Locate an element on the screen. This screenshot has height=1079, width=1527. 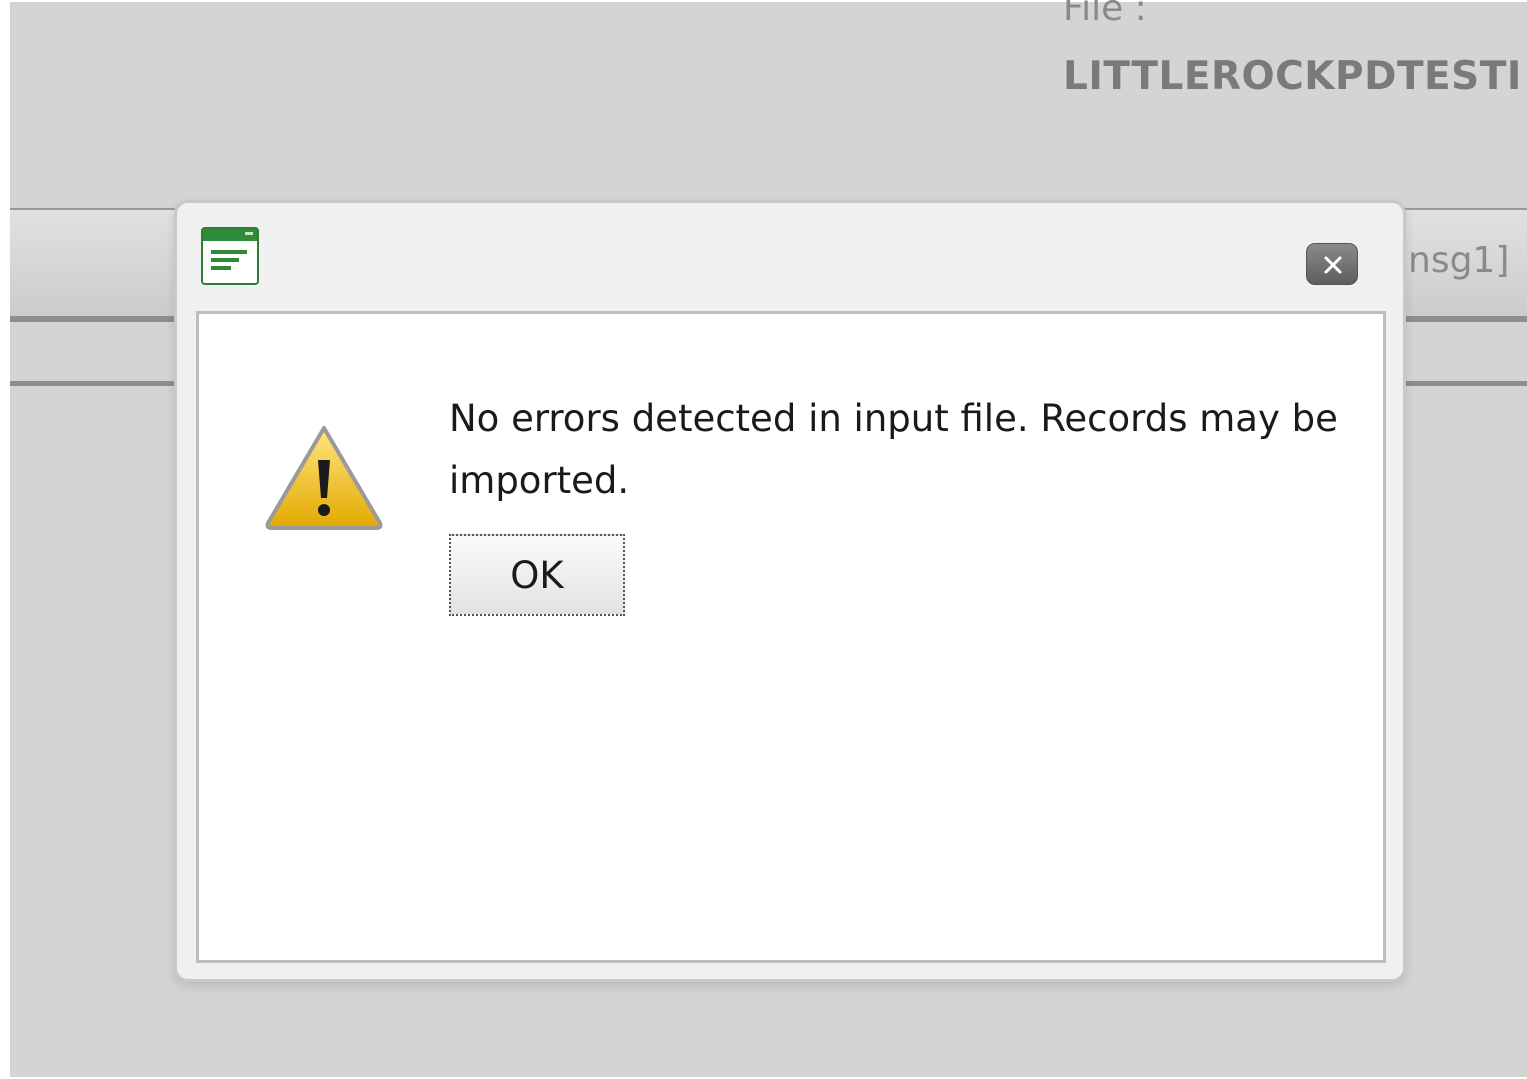
dialog-titlebar is located at coordinates (790, 257).